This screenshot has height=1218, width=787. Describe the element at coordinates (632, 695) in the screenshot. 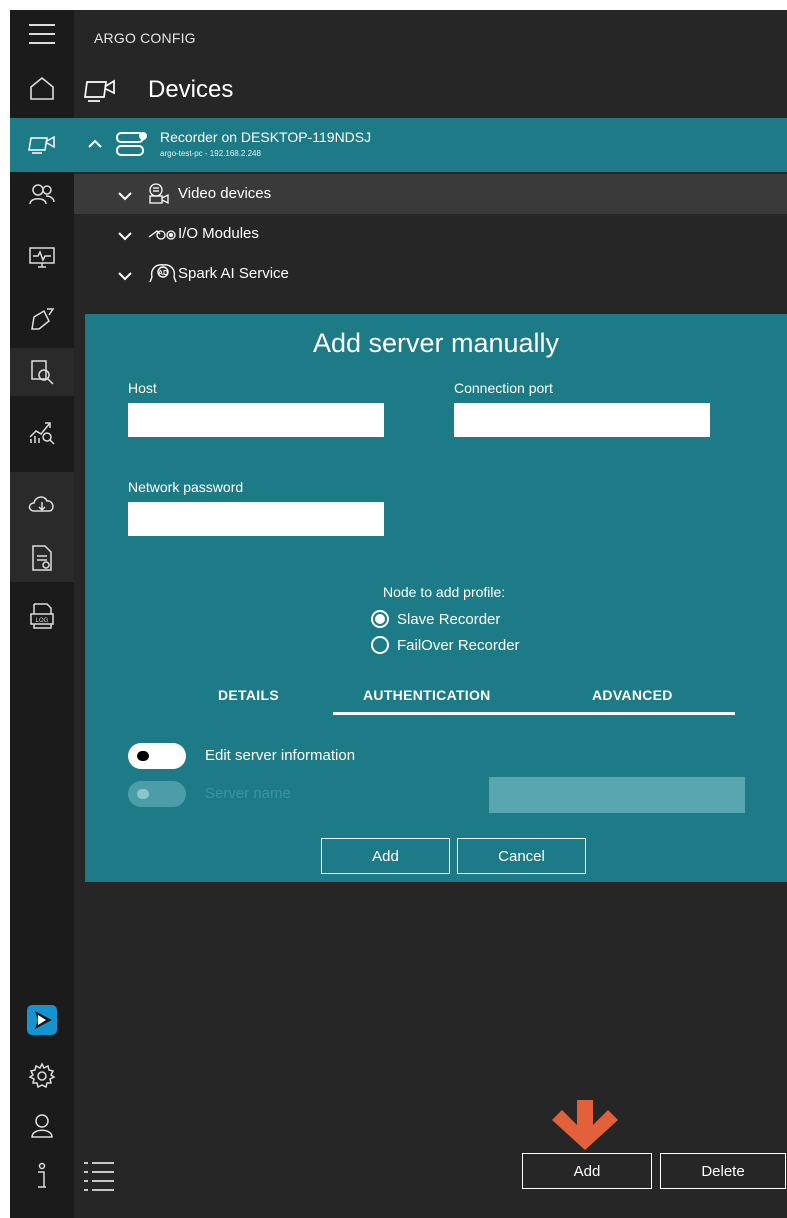

I see `tab-advanced: ADVANCED` at that location.